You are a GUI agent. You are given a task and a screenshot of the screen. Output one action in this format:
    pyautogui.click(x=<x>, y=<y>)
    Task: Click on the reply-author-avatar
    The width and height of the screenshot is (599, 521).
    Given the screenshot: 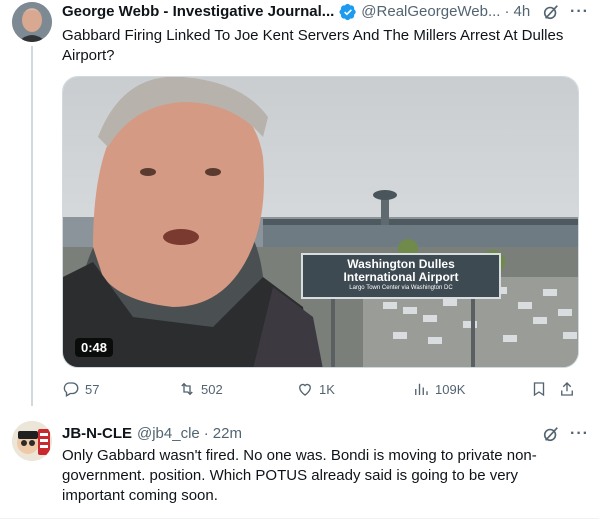 What is the action you would take?
    pyautogui.click(x=32, y=441)
    